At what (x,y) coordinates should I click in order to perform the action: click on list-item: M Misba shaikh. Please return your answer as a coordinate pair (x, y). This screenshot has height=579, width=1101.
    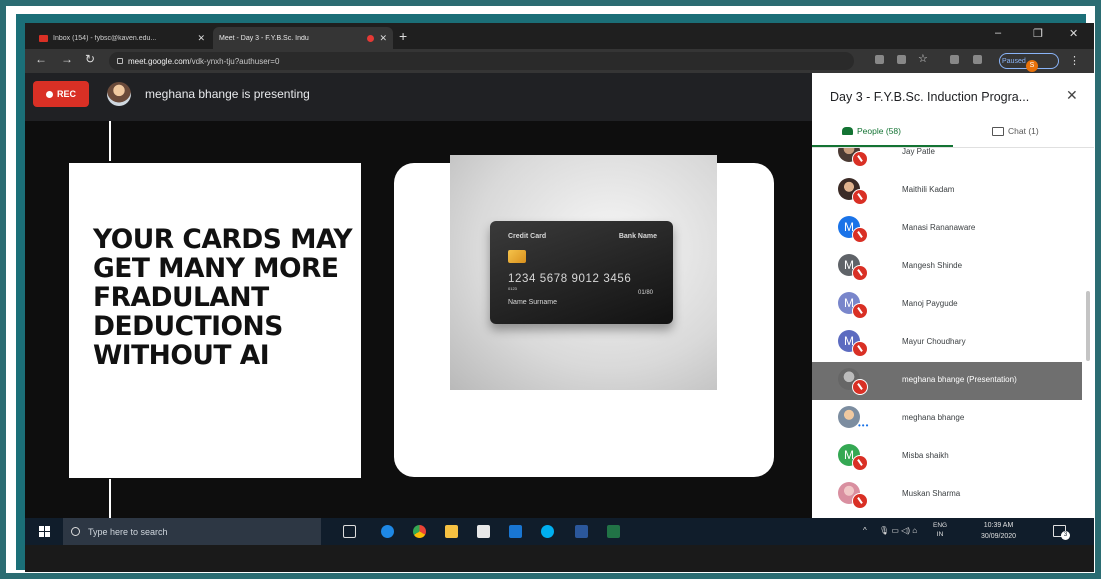
    Looking at the image, I should click on (947, 457).